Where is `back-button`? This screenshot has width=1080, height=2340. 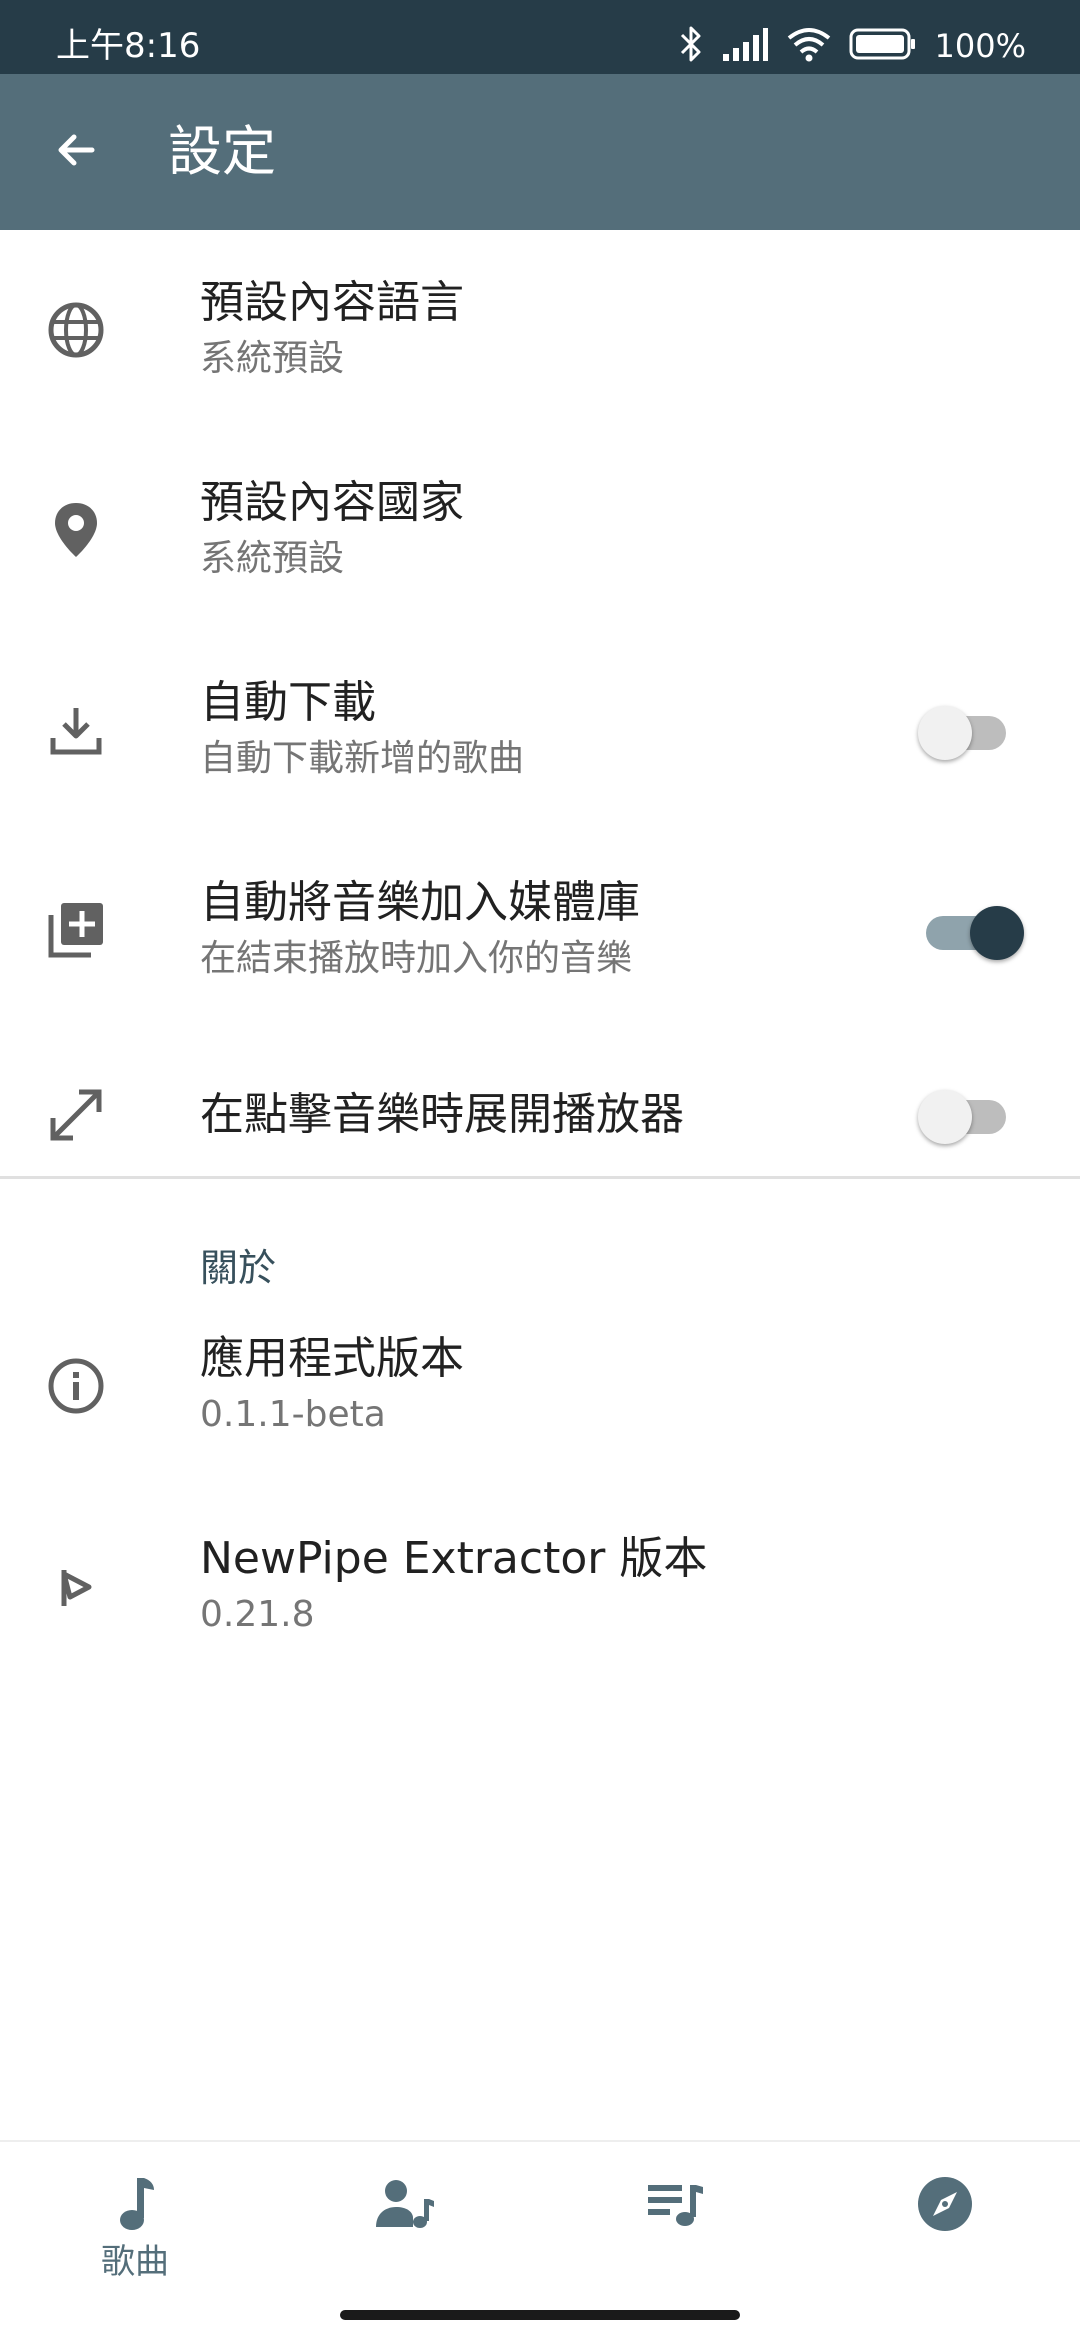
back-button is located at coordinates (76, 152).